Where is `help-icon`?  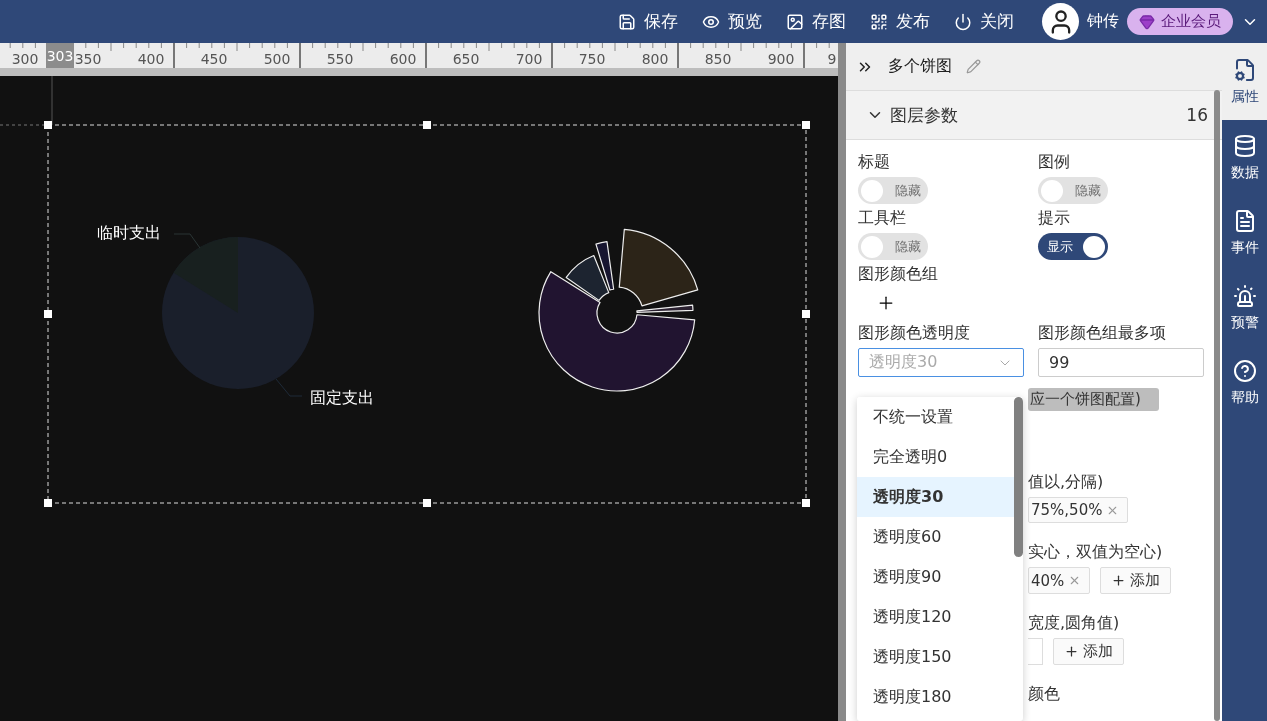
help-icon is located at coordinates (1244, 370).